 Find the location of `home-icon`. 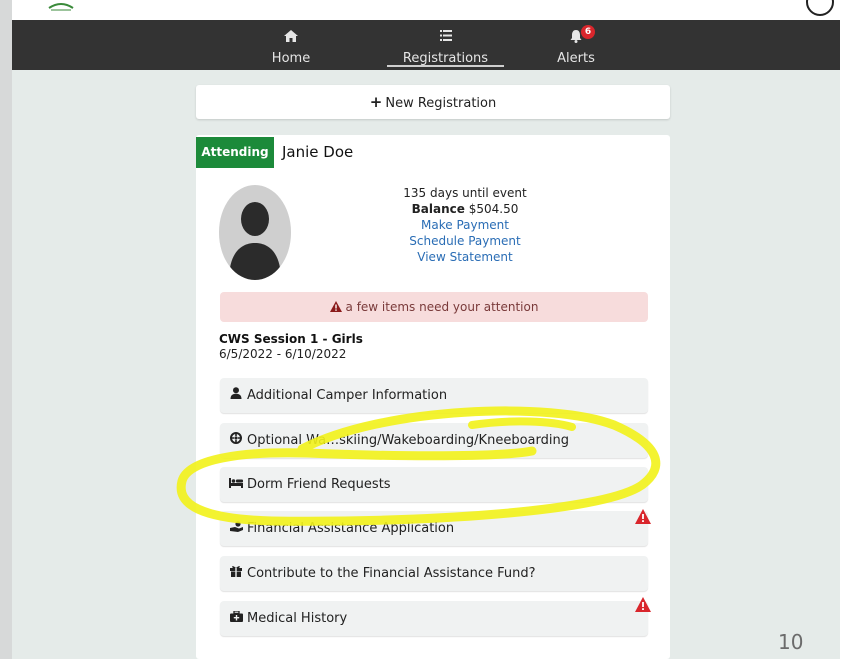

home-icon is located at coordinates (291, 36).